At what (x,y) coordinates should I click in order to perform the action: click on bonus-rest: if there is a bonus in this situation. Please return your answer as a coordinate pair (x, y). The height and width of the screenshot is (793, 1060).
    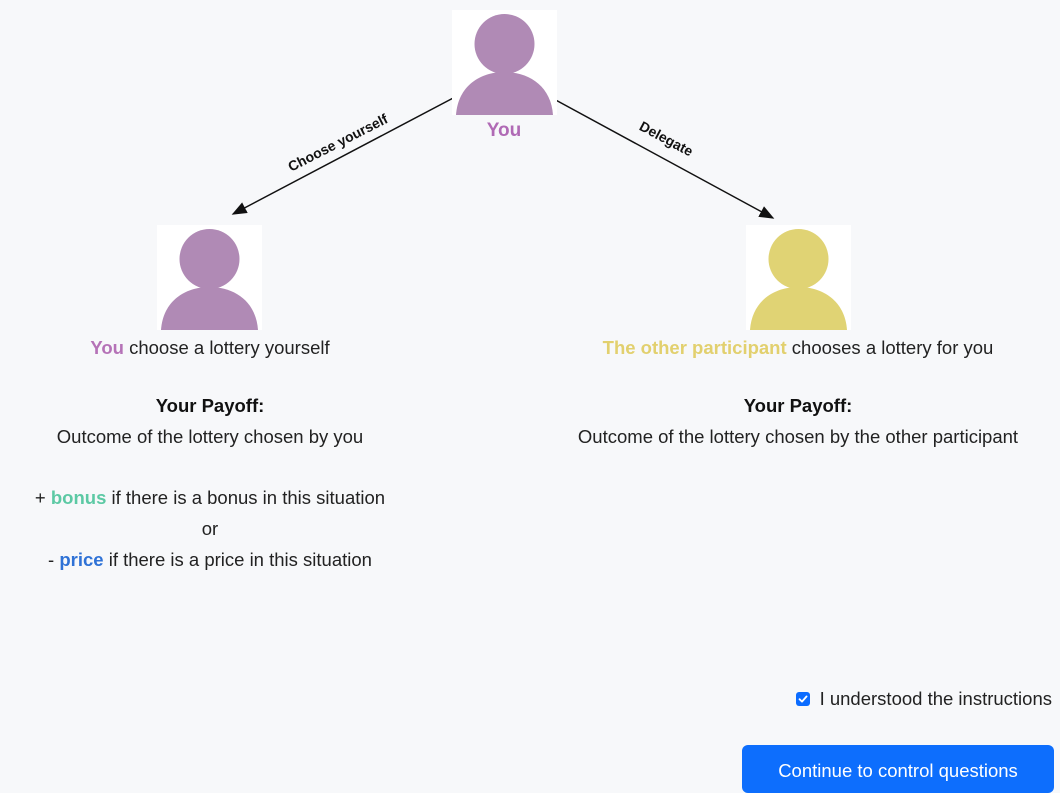
    Looking at the image, I should click on (246, 497).